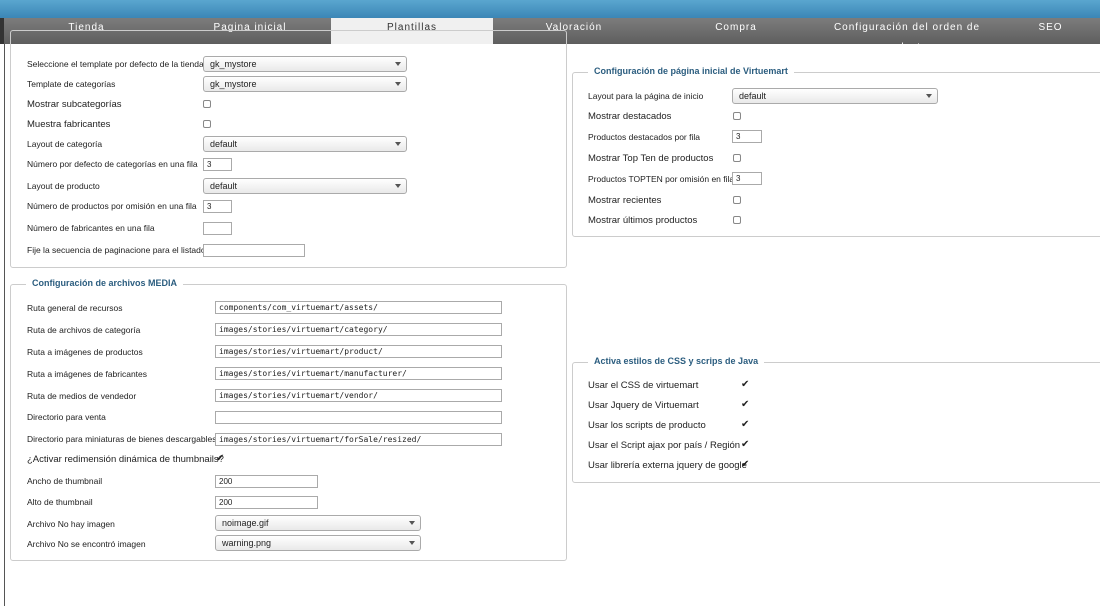  Describe the element at coordinates (358, 417) in the screenshot. I see `forsale-dir-input` at that location.